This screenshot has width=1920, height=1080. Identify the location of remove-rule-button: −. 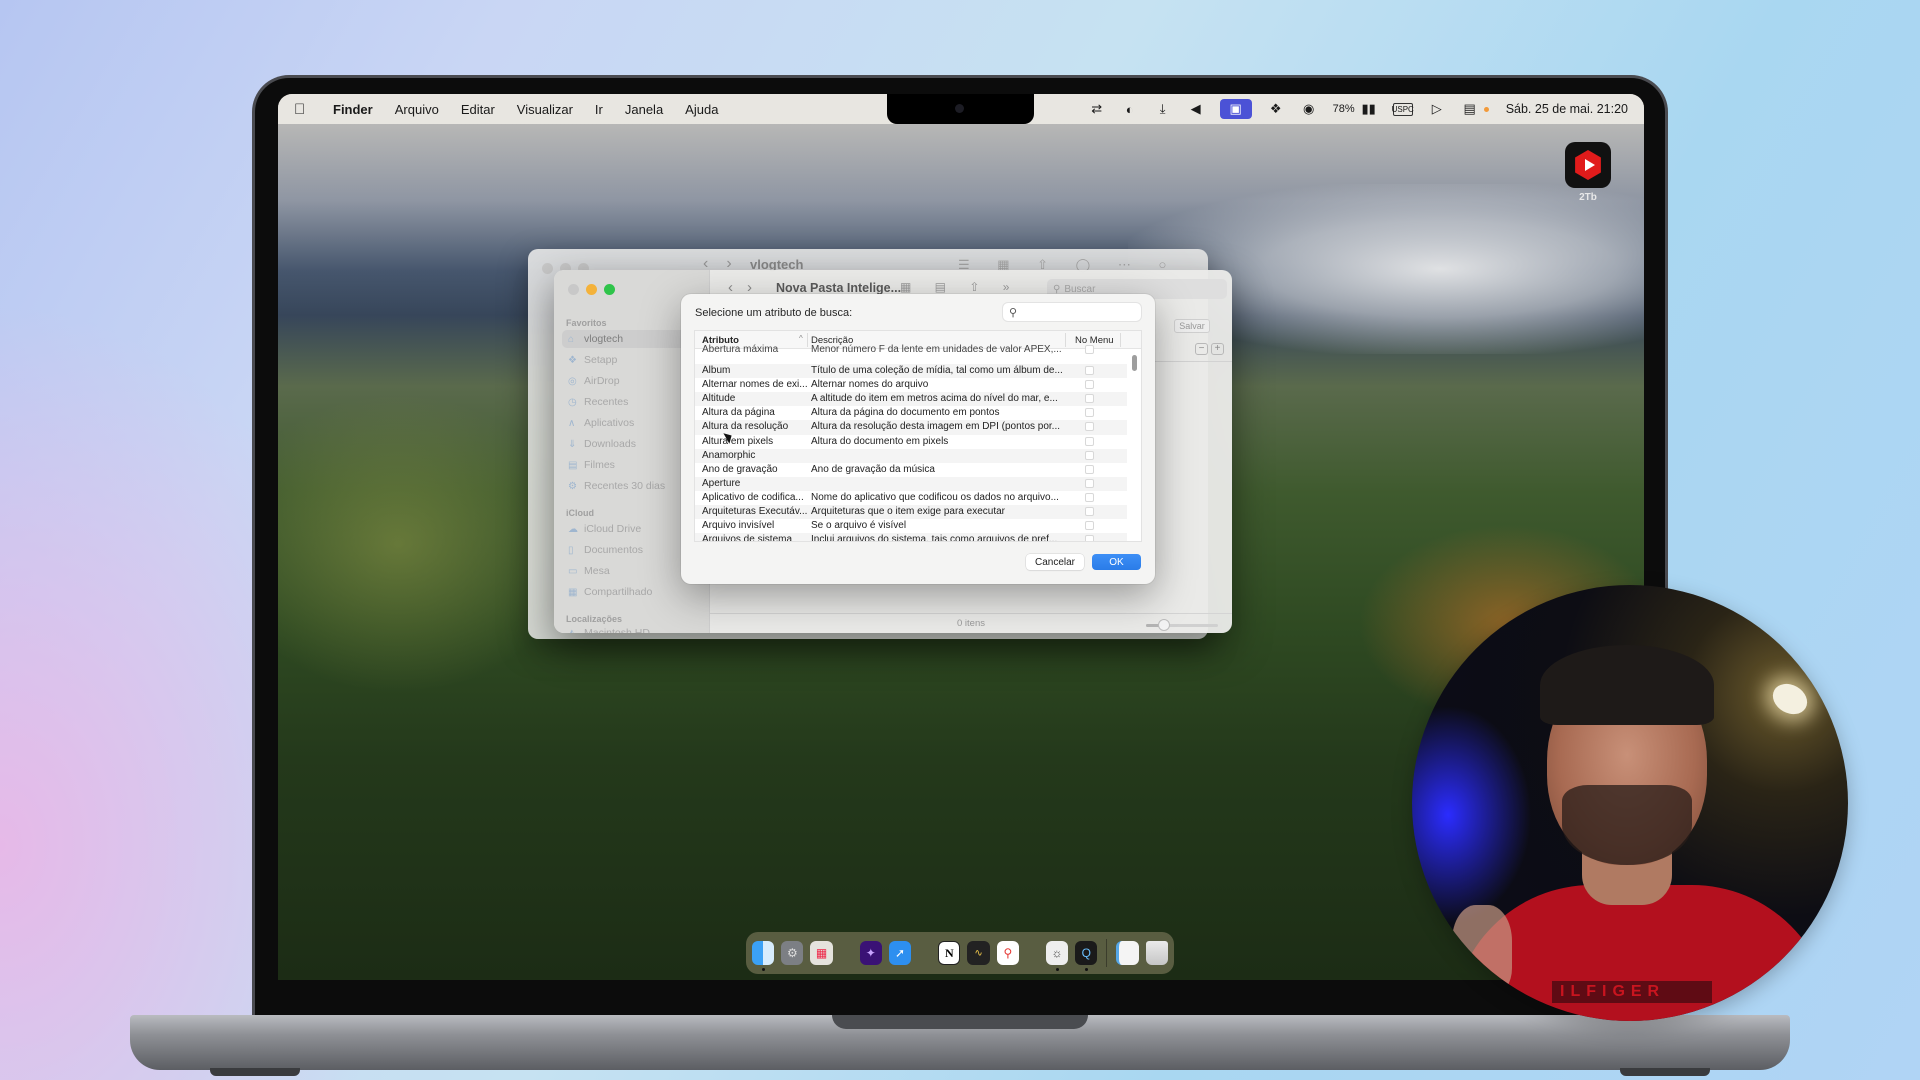
(1201, 349).